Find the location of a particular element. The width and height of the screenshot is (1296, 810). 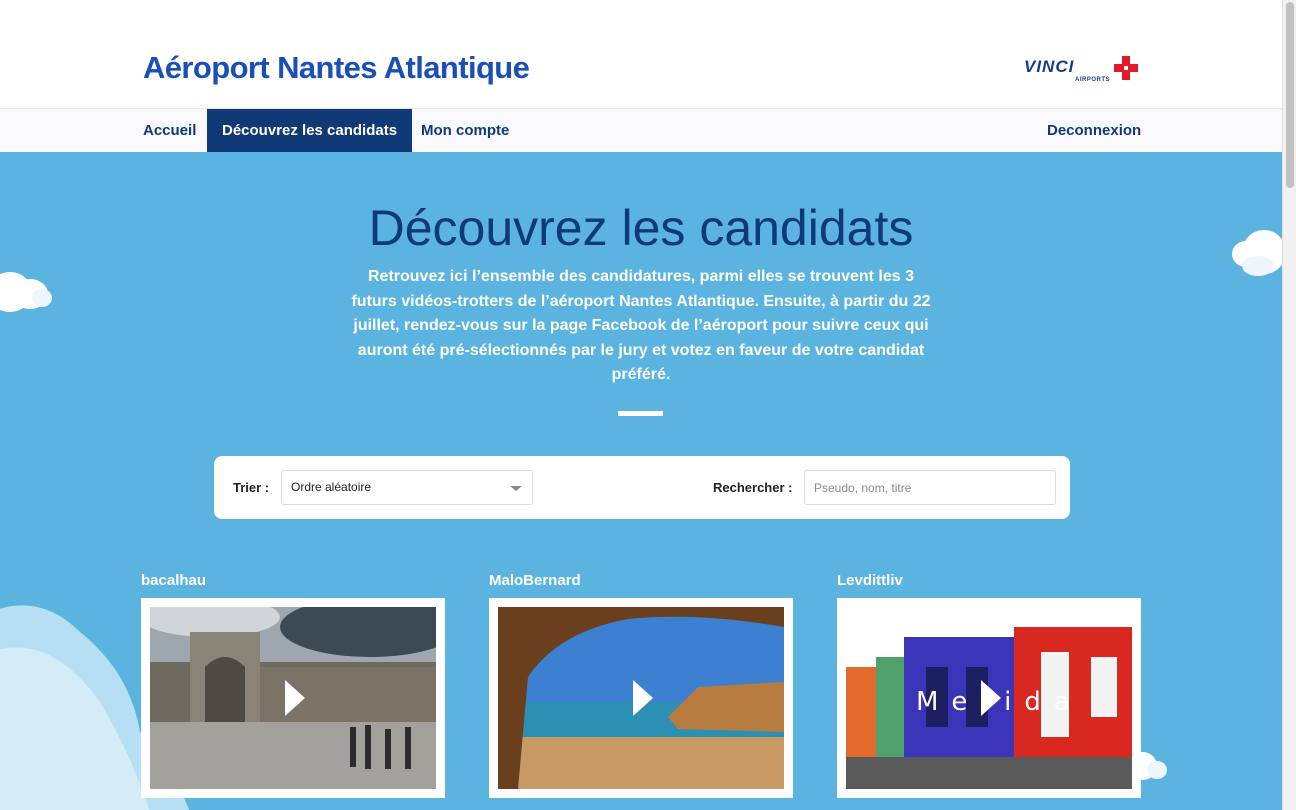

nav-item-mon-compte: Mon compte is located at coordinates (465, 131).